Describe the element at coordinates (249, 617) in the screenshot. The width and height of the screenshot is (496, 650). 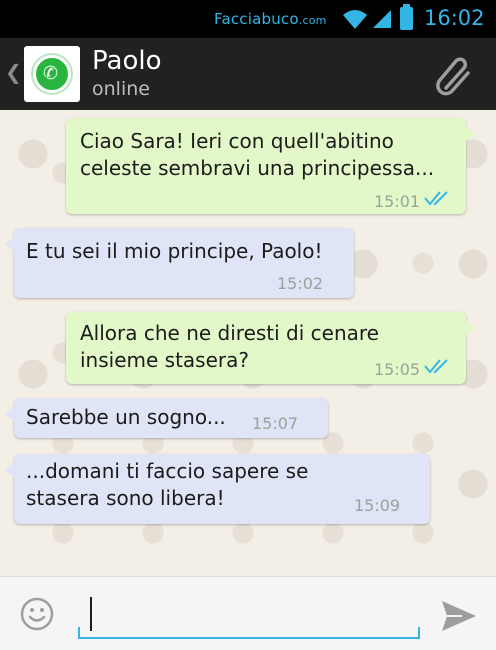
I see `message-input` at that location.